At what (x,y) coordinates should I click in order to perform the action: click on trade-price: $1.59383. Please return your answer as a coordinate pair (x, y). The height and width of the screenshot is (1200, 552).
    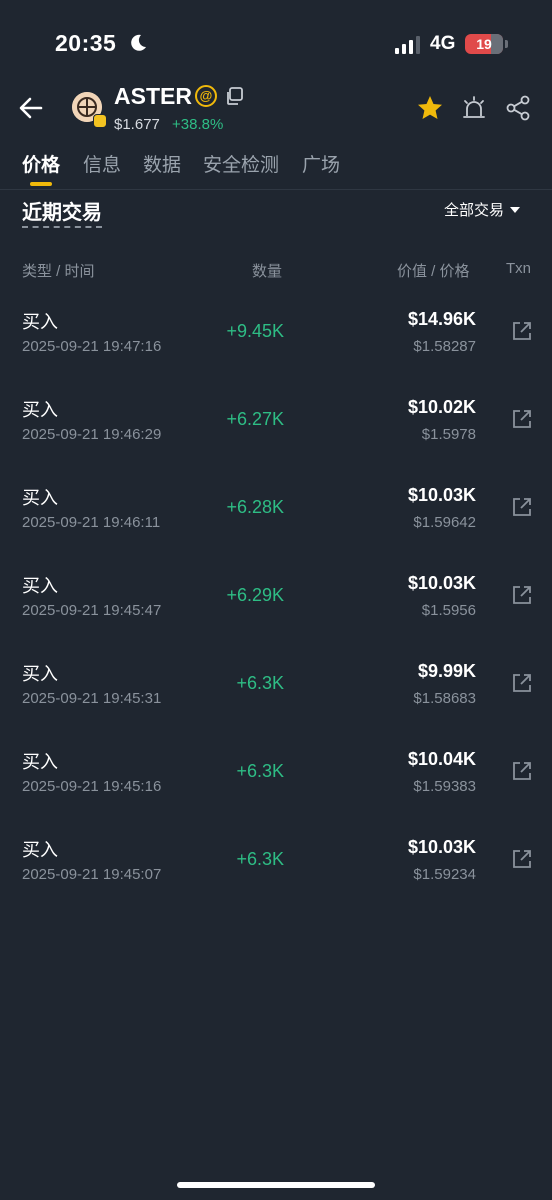
    Looking at the image, I should click on (444, 786).